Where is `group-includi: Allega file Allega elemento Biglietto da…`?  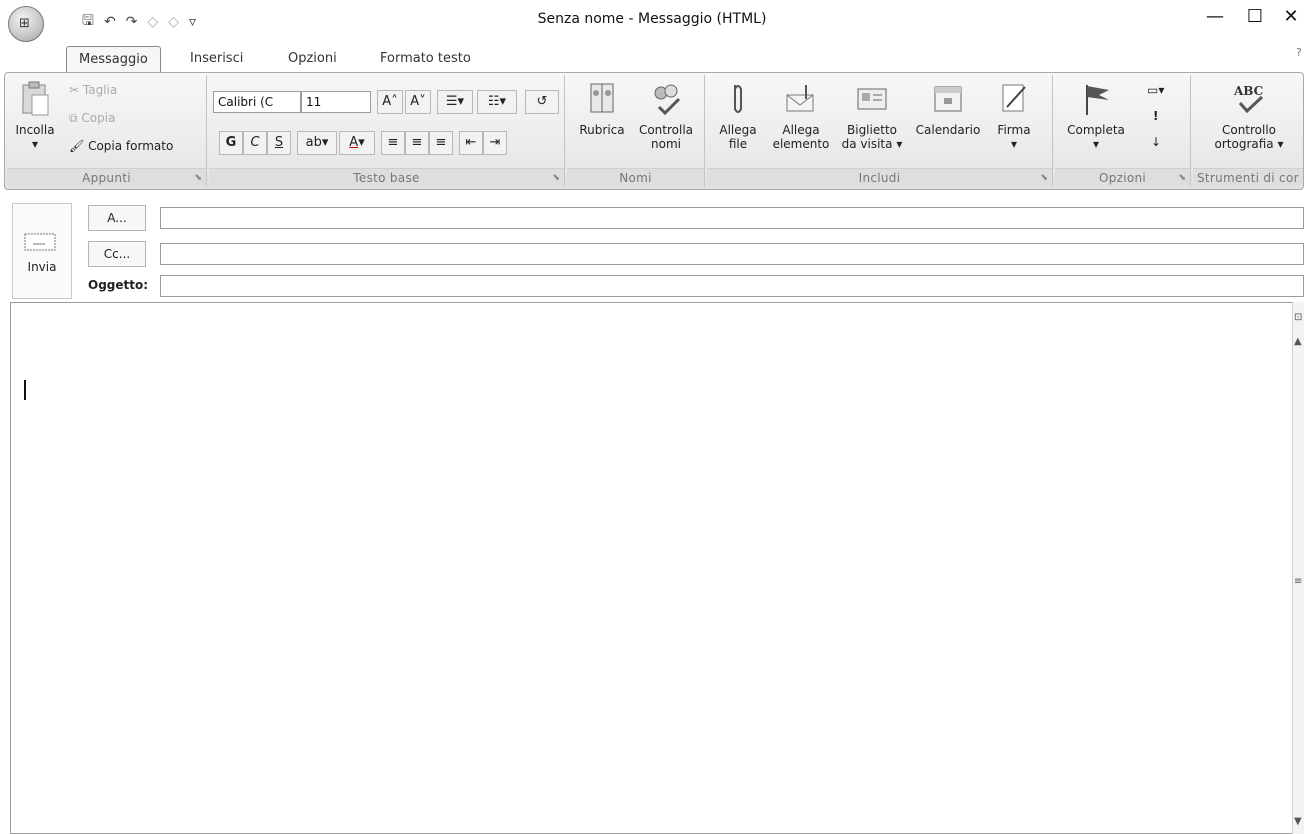
group-includi: Allega file Allega elemento Biglietto da… is located at coordinates (880, 131).